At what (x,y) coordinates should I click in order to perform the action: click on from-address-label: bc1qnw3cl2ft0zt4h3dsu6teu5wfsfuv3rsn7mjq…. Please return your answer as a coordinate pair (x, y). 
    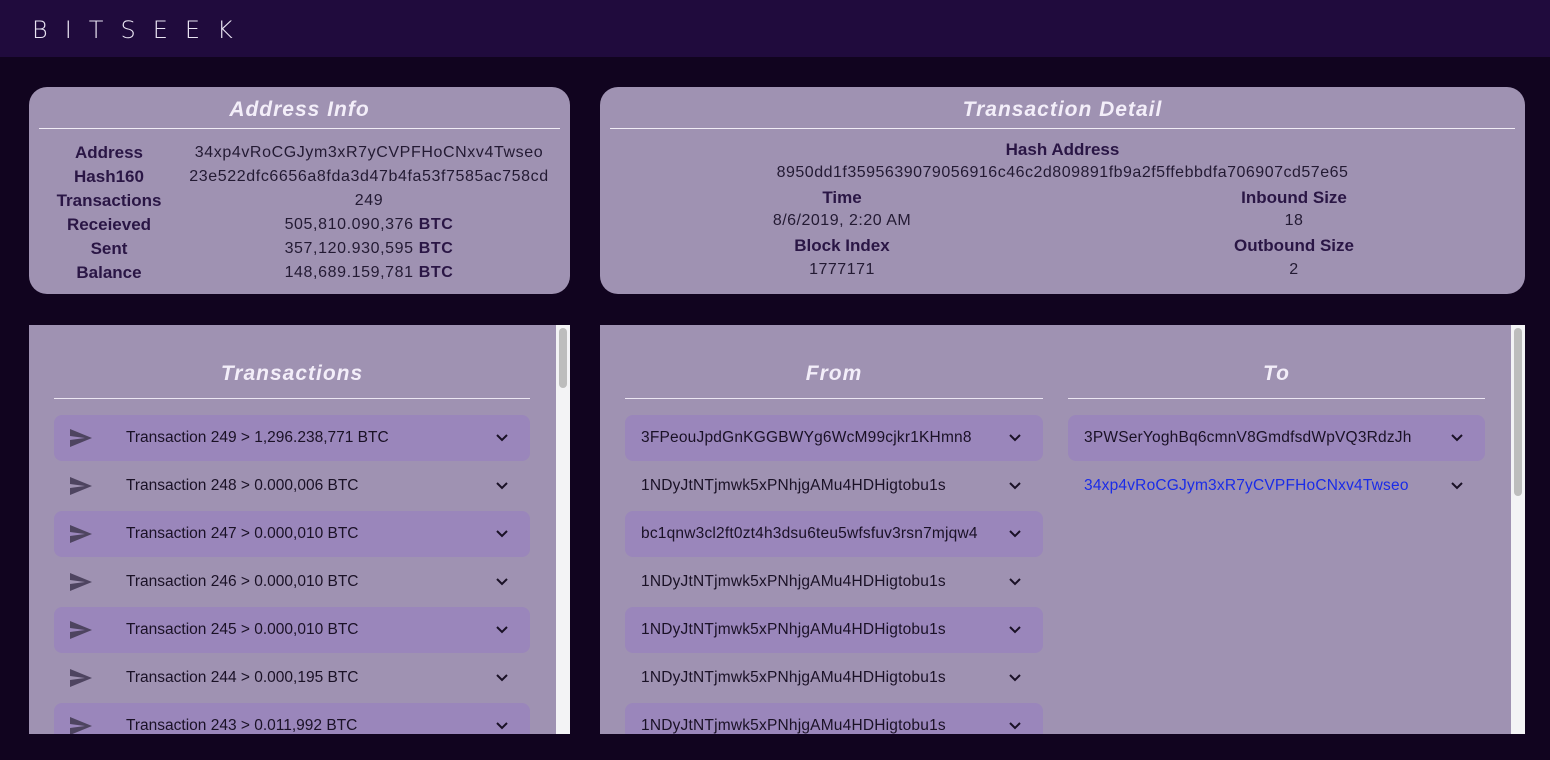
    Looking at the image, I should click on (809, 533).